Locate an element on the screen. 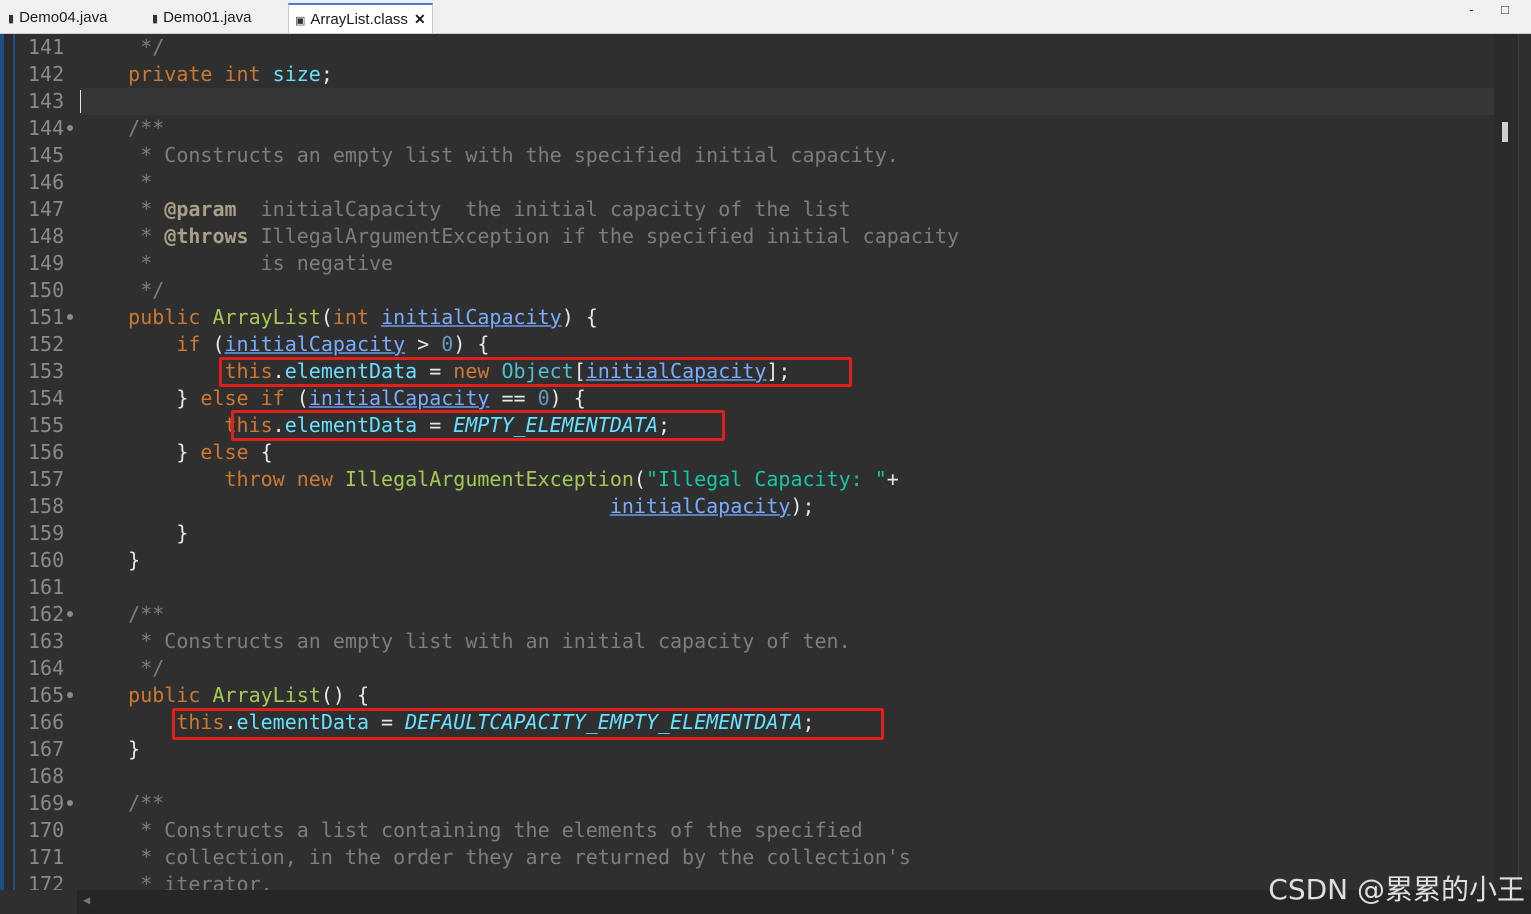 This screenshot has height=914, width=1531. operator: + is located at coordinates (892, 479).